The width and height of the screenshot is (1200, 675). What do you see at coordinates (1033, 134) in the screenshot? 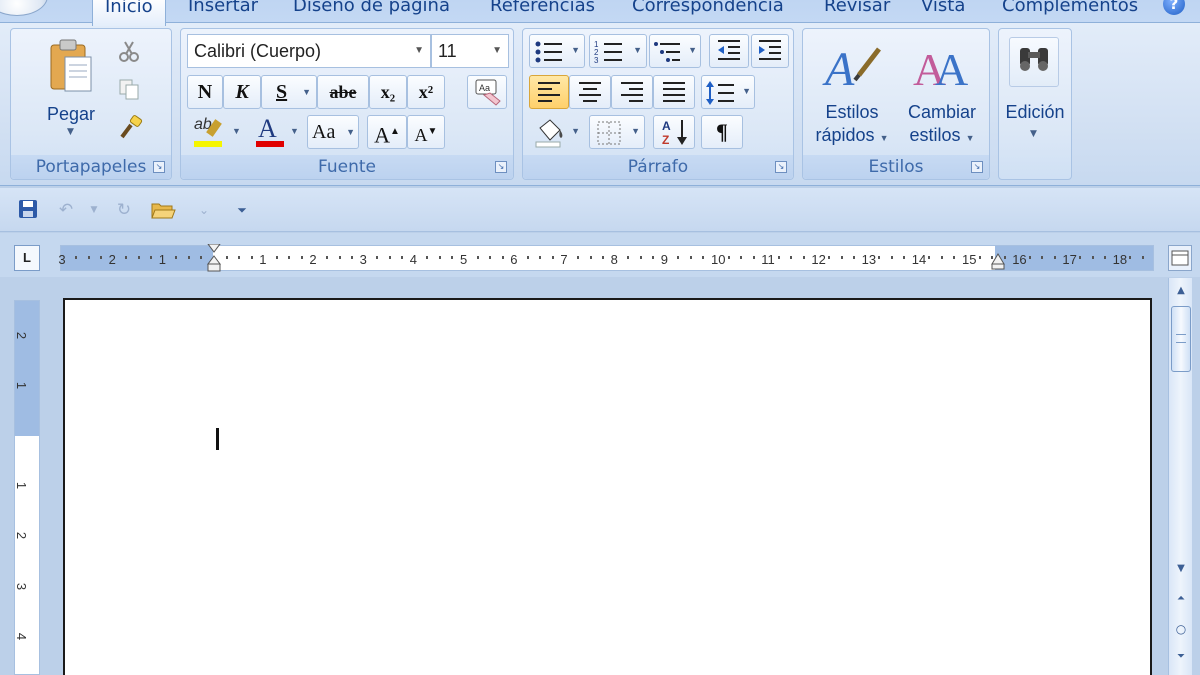
I see `editing-dropdown-icon: ▼` at bounding box center [1033, 134].